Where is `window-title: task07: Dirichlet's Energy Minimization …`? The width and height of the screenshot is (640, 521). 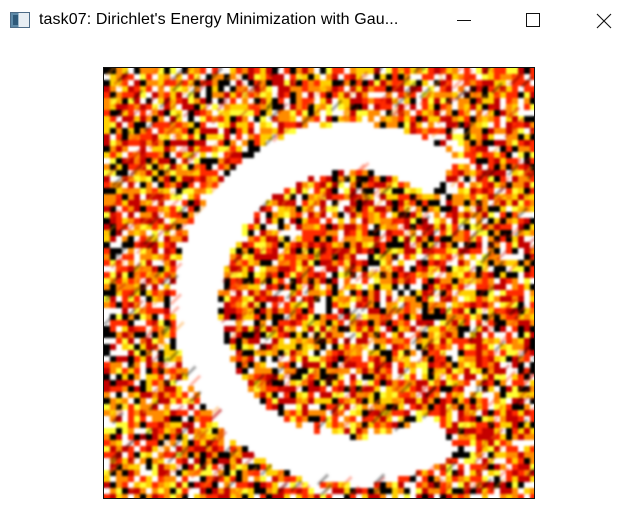
window-title: task07: Dirichlet's Energy Minimization … is located at coordinates (219, 19).